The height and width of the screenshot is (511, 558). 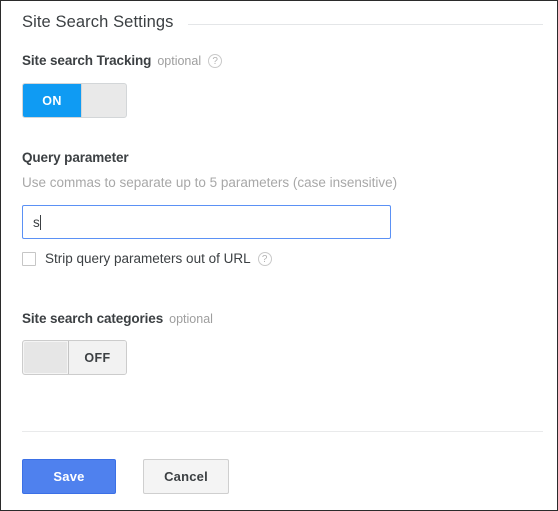 I want to click on save-button: Save, so click(x=69, y=476).